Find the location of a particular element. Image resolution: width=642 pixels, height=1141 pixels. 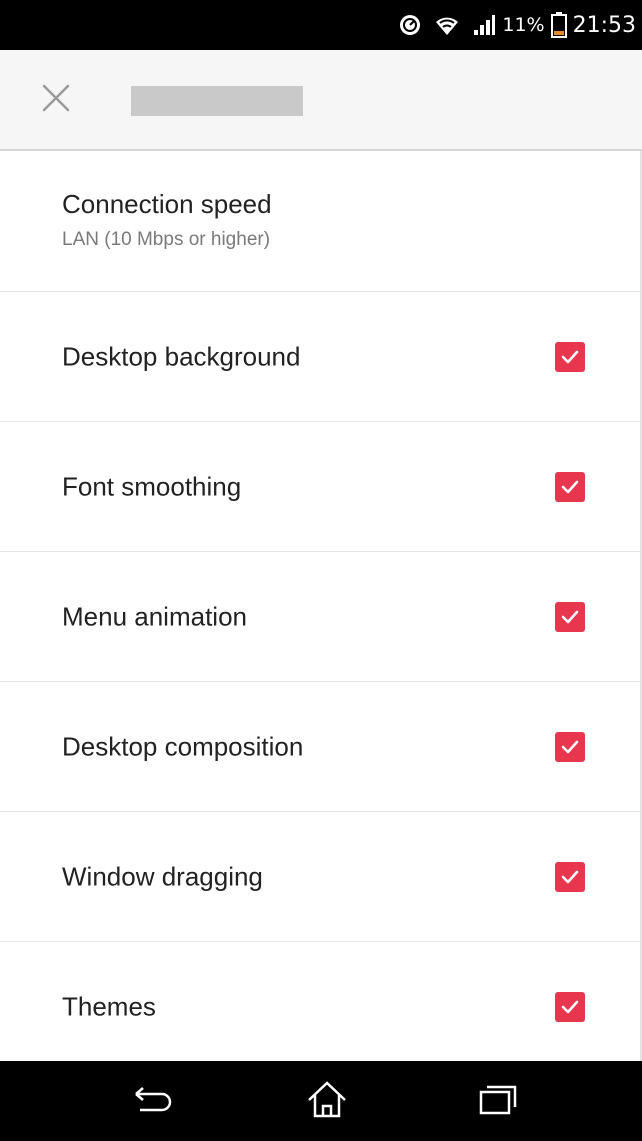

back-button is located at coordinates (152, 1101).